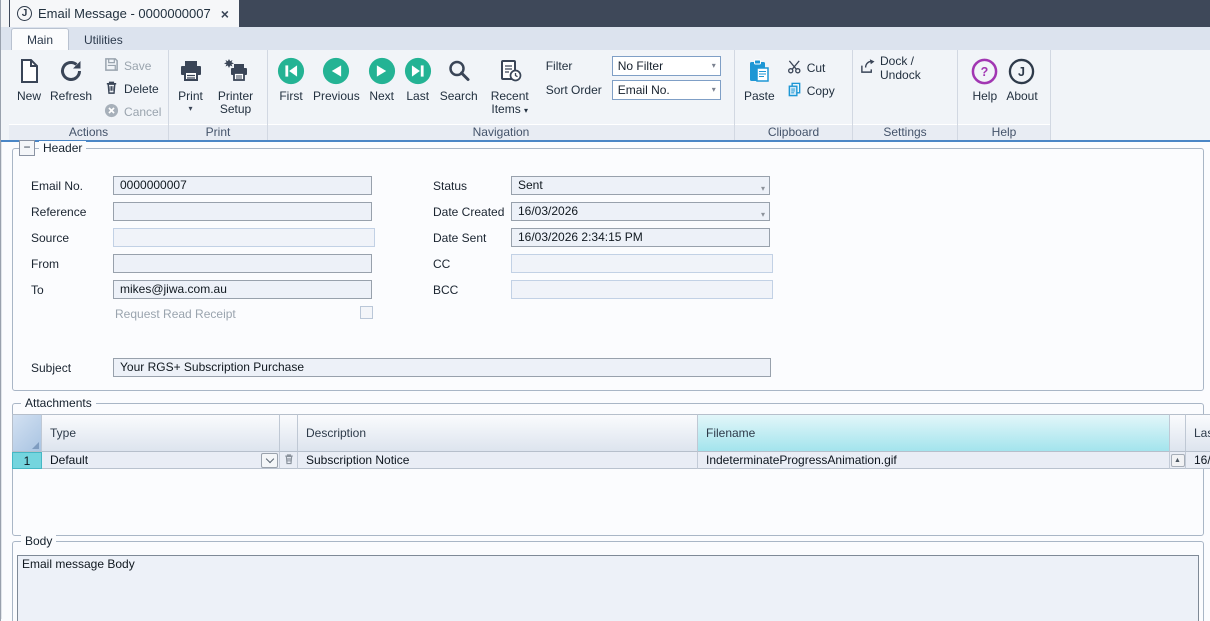 This screenshot has width=1210, height=621. I want to click on recent-items-button: Recent Items ▾, so click(510, 84).